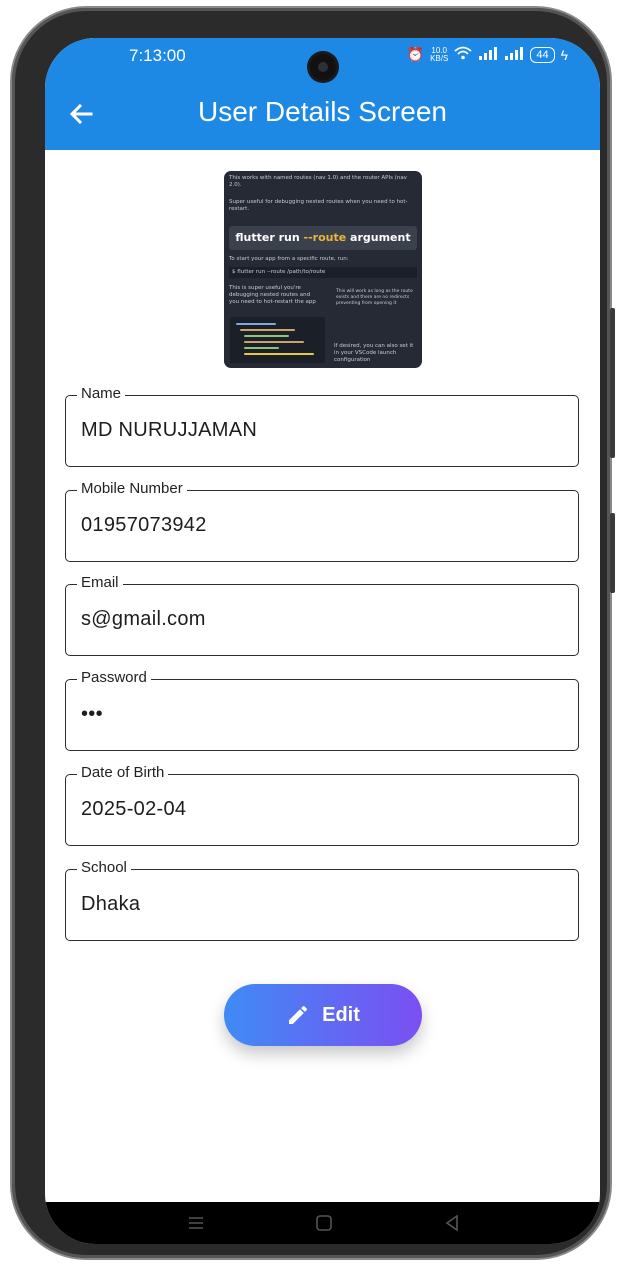  I want to click on thumb-code-block, so click(277, 340).